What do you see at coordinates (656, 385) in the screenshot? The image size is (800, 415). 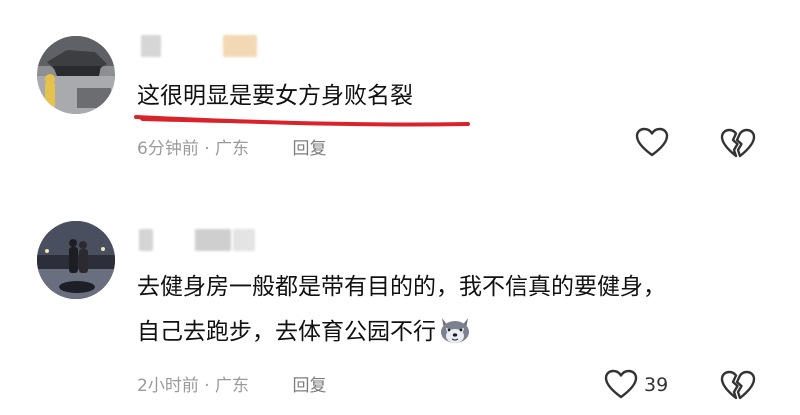 I see `like-count: 39` at bounding box center [656, 385].